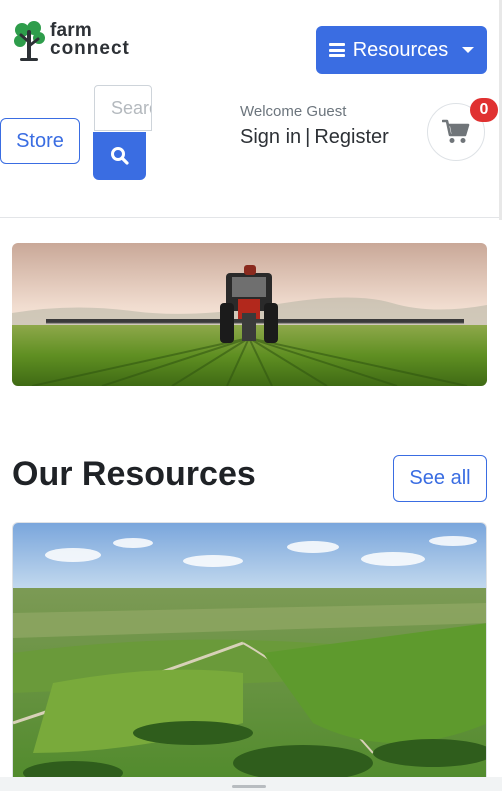 The width and height of the screenshot is (502, 791). I want to click on caret-down-icon, so click(468, 50).